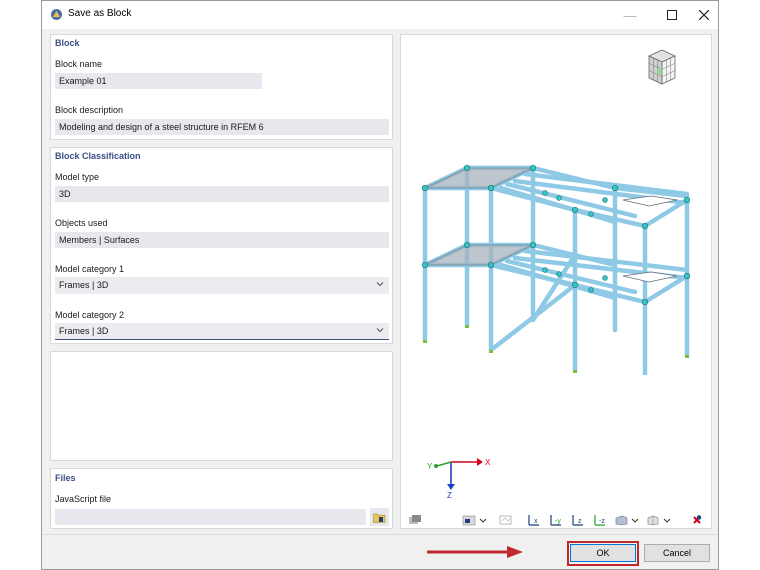  What do you see at coordinates (222, 285) in the screenshot?
I see `model-category-1-dropdown: Frames | 3D` at bounding box center [222, 285].